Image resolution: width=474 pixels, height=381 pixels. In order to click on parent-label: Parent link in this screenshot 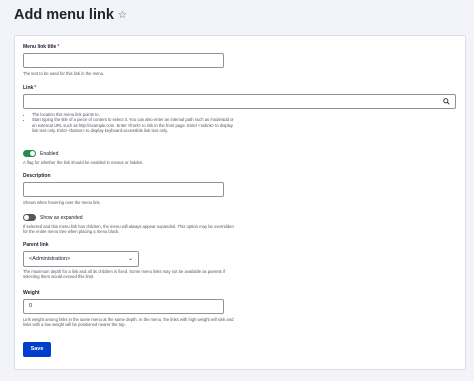, I will do `click(36, 245)`.